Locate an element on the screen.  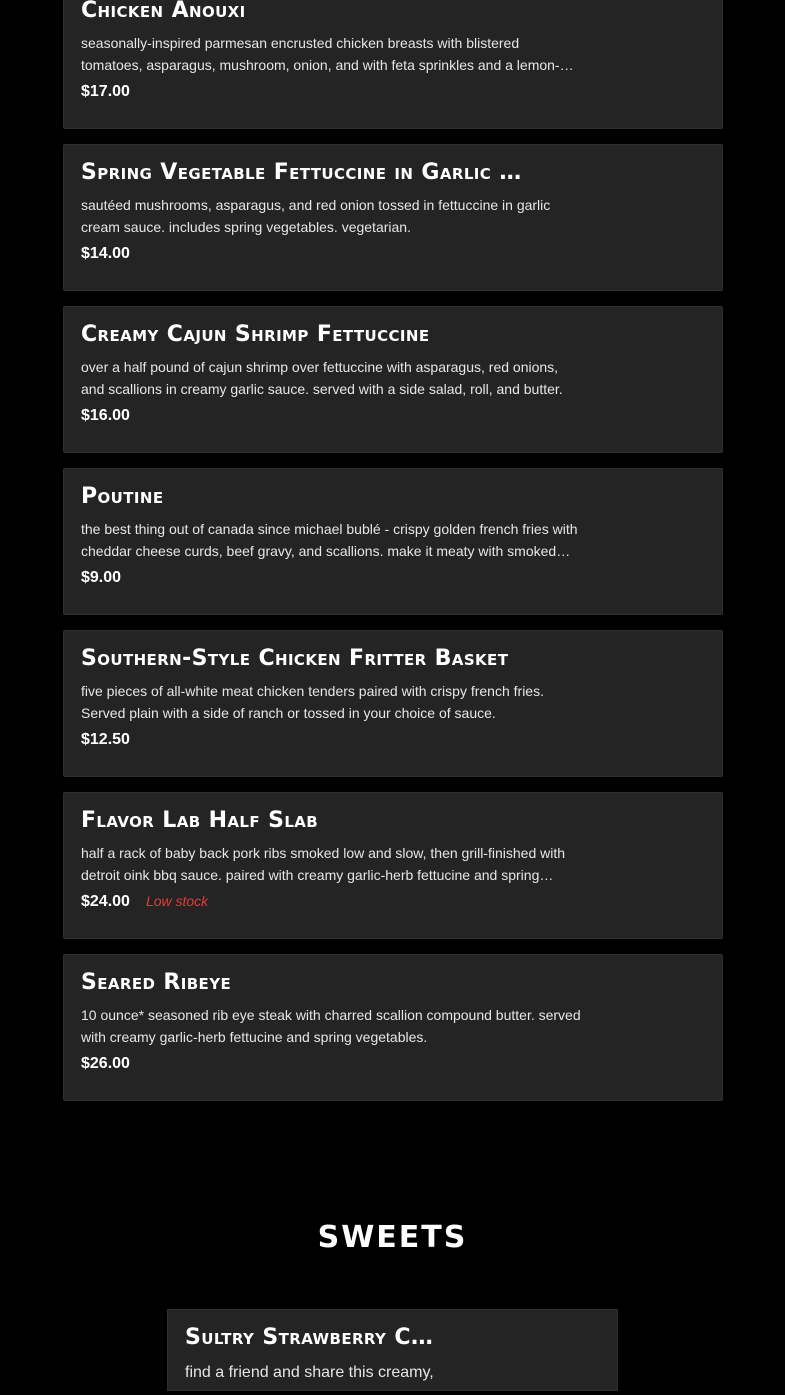
menu-item-footer: $9.00 is located at coordinates (101, 578).